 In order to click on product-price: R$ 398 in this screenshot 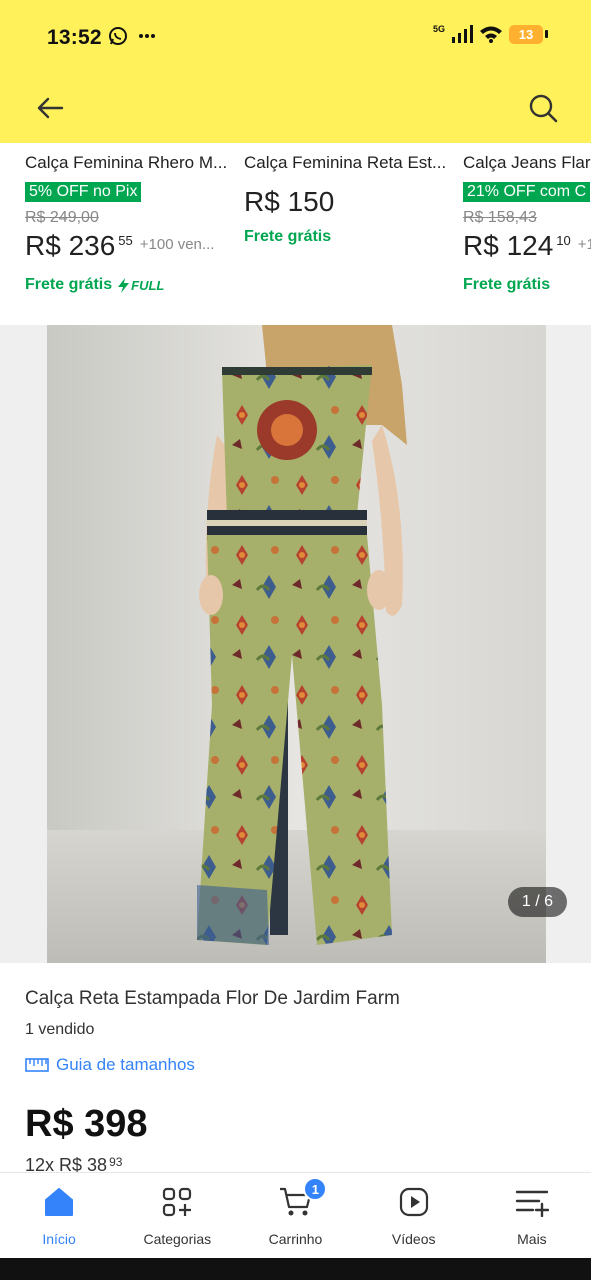, I will do `click(86, 1124)`.